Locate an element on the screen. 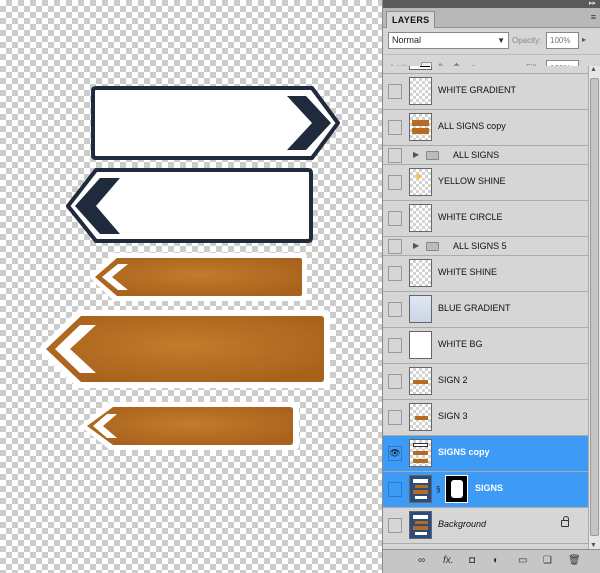  chevron-down-icon: ▼ is located at coordinates (501, 40).